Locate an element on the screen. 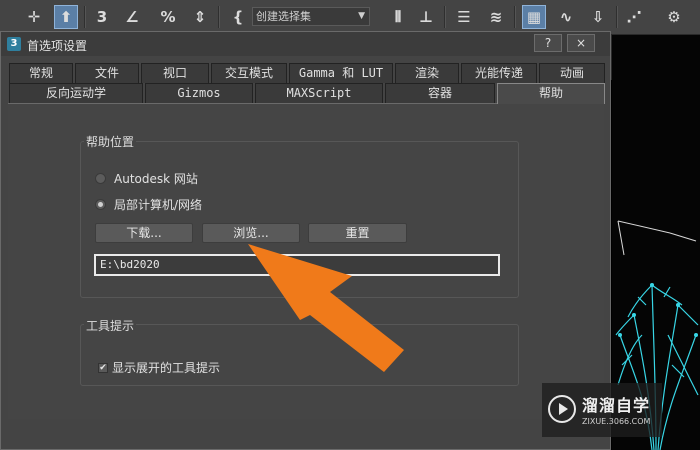 The height and width of the screenshot is (450, 700). tab-radiosity: 光能传递 is located at coordinates (499, 73).